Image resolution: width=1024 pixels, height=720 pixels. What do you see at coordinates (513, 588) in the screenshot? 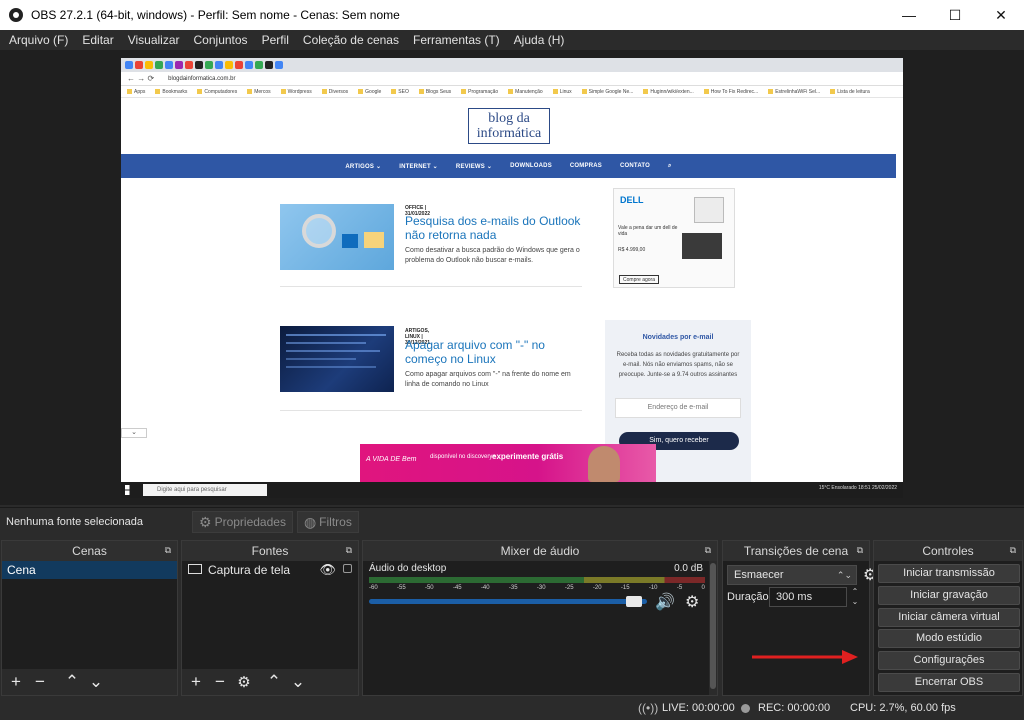
I see `meter-tick: -35` at bounding box center [513, 588].